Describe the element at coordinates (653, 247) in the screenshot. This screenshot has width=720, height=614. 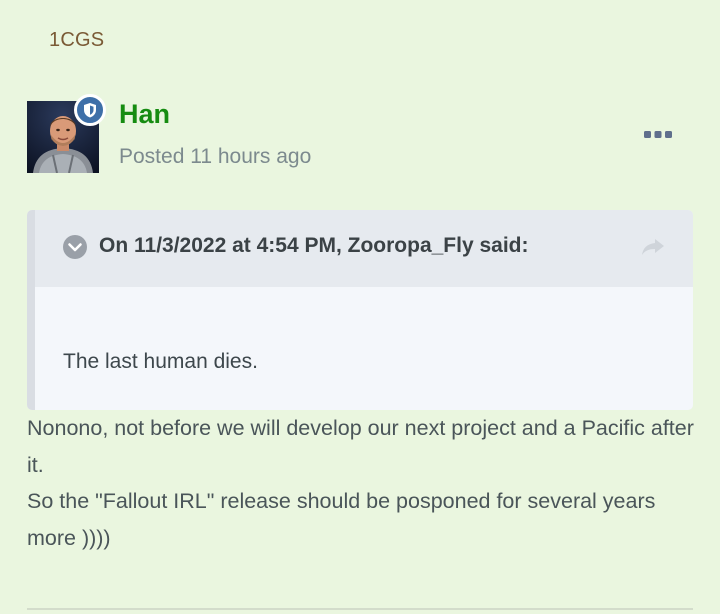
I see `share-arrow-icon` at that location.